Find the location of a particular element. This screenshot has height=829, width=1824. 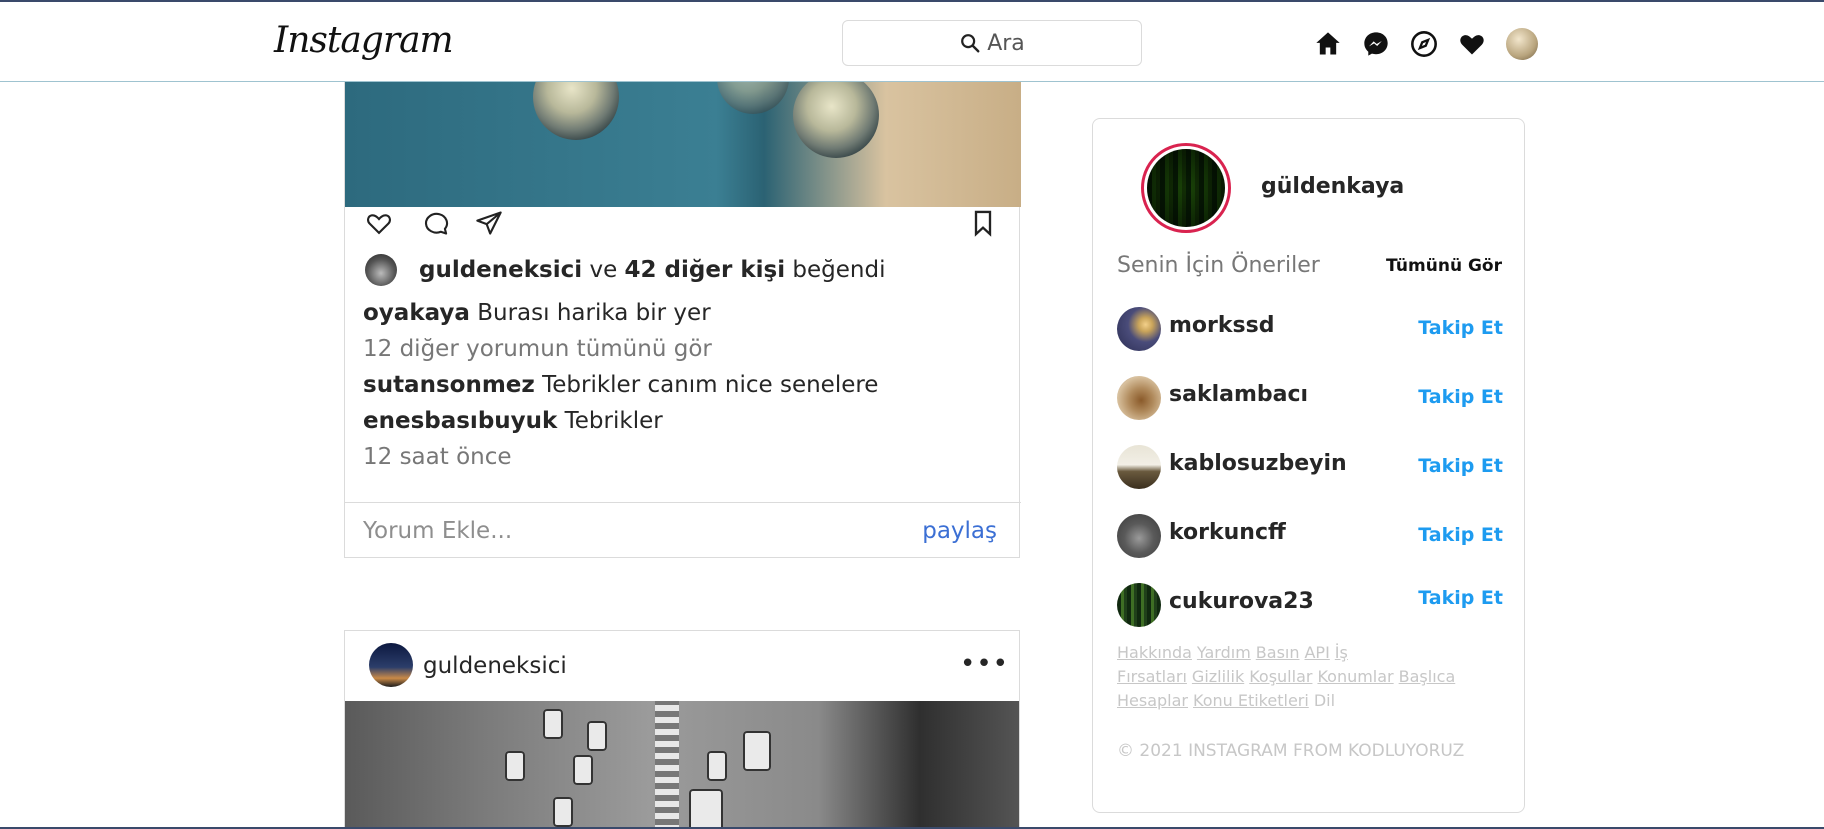

suggestion-item: cukurova23 Takip Et is located at coordinates (1310, 606).